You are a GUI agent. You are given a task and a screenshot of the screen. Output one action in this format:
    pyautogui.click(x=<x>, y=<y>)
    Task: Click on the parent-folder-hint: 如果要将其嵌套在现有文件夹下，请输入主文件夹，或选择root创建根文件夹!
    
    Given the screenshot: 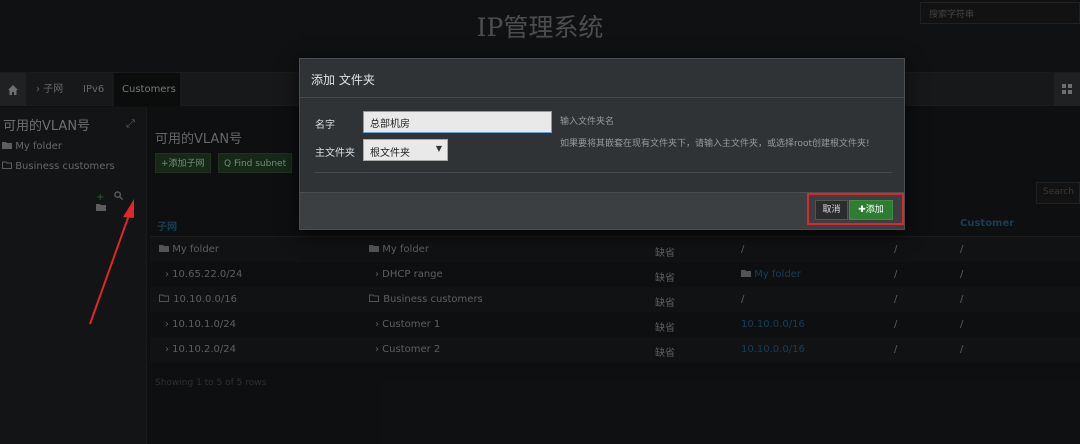 What is the action you would take?
    pyautogui.click(x=715, y=144)
    